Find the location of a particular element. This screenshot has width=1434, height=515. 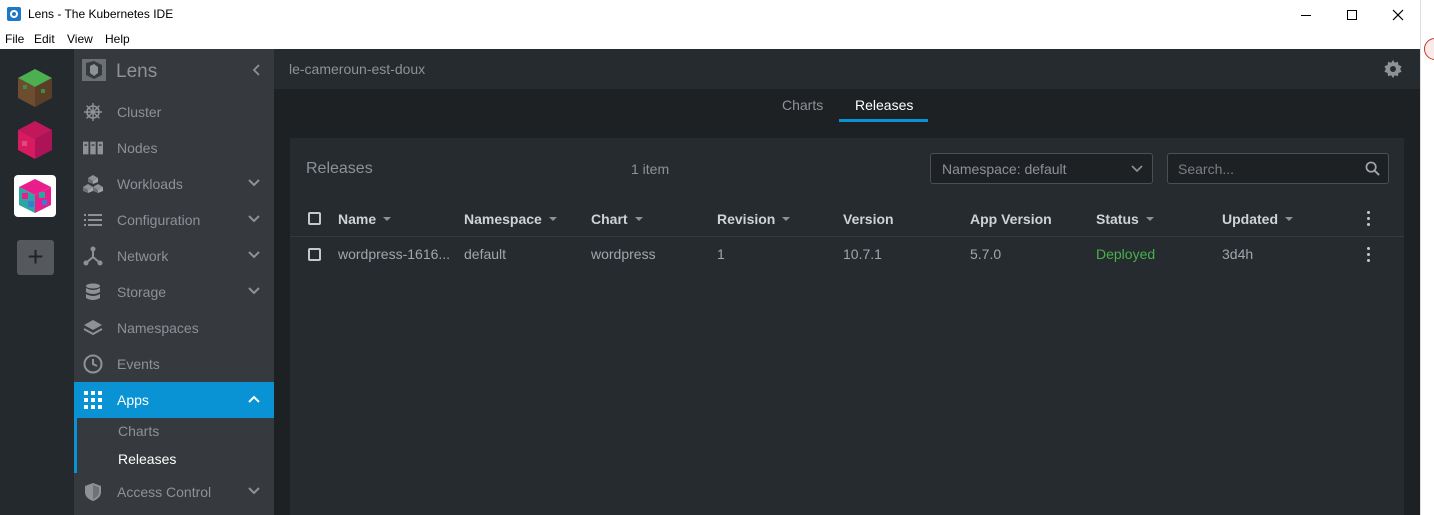

search-box is located at coordinates (1278, 168).